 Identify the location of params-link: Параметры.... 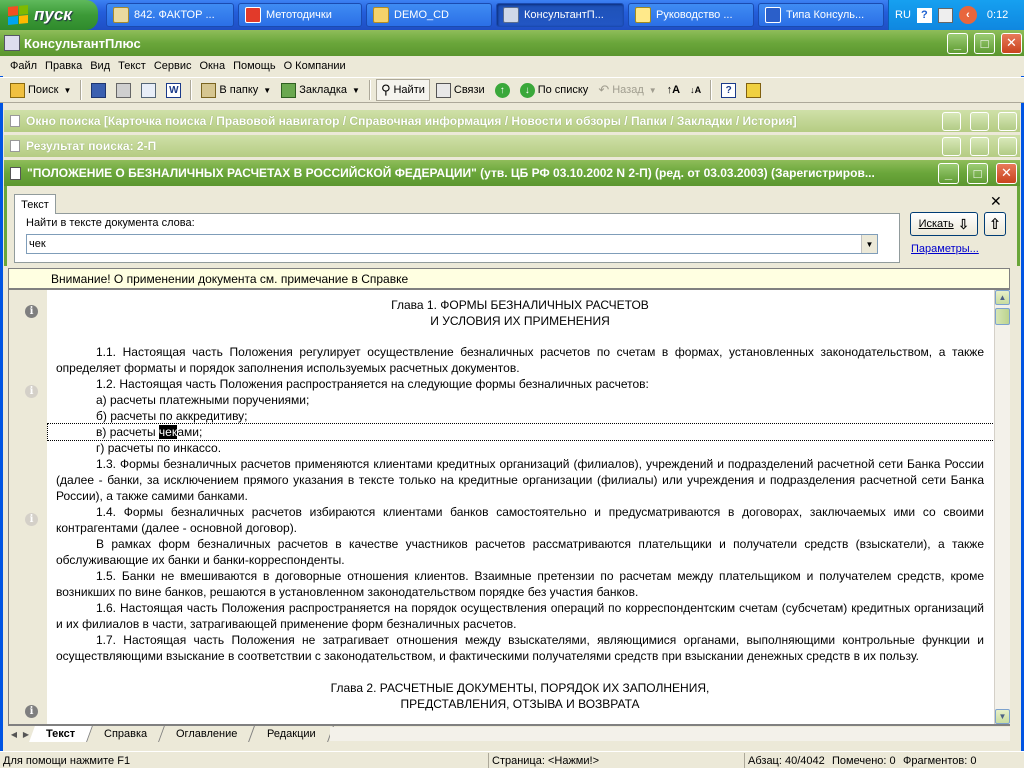
(945, 249).